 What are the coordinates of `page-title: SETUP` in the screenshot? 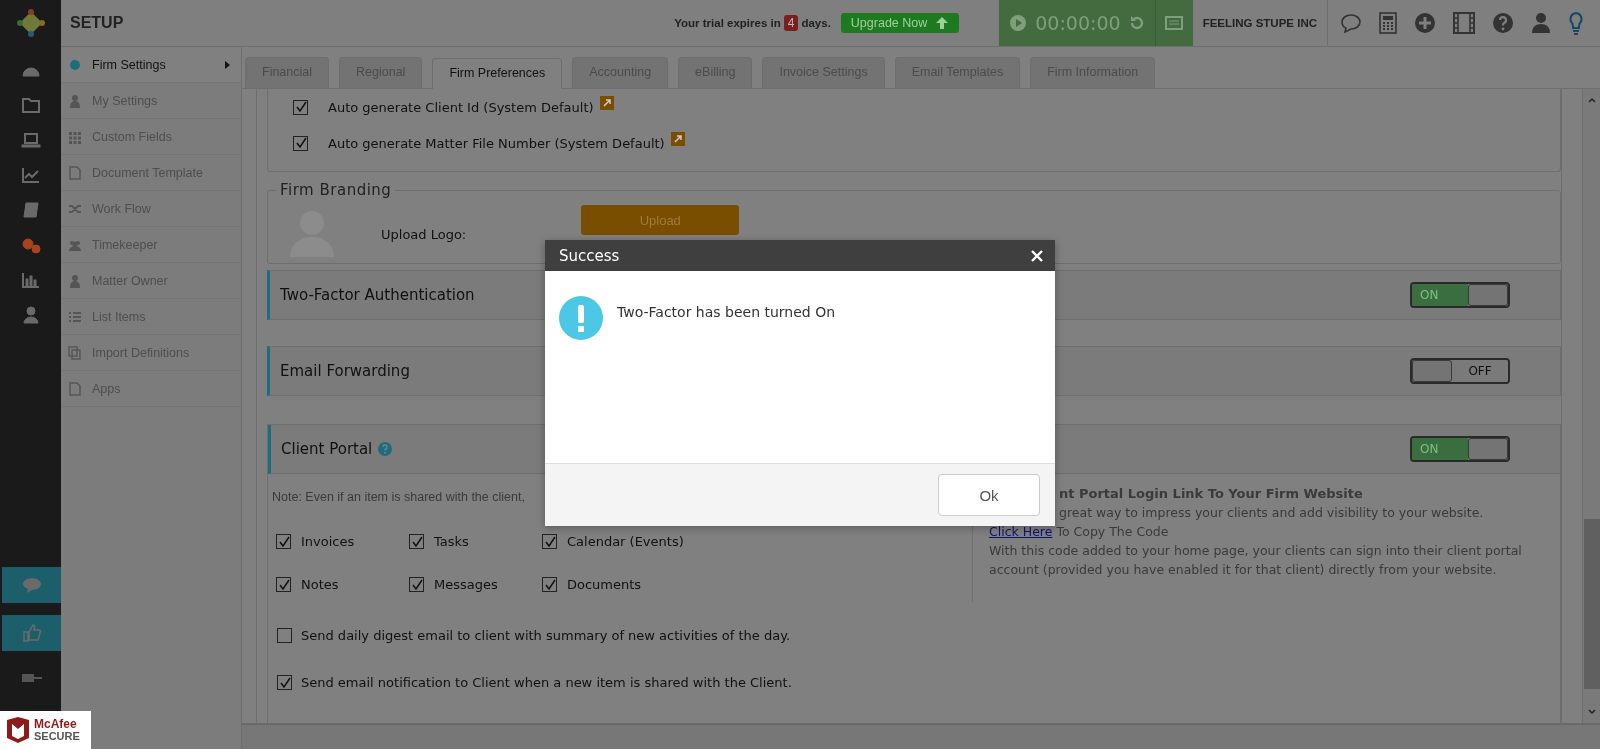 It's located at (97, 23).